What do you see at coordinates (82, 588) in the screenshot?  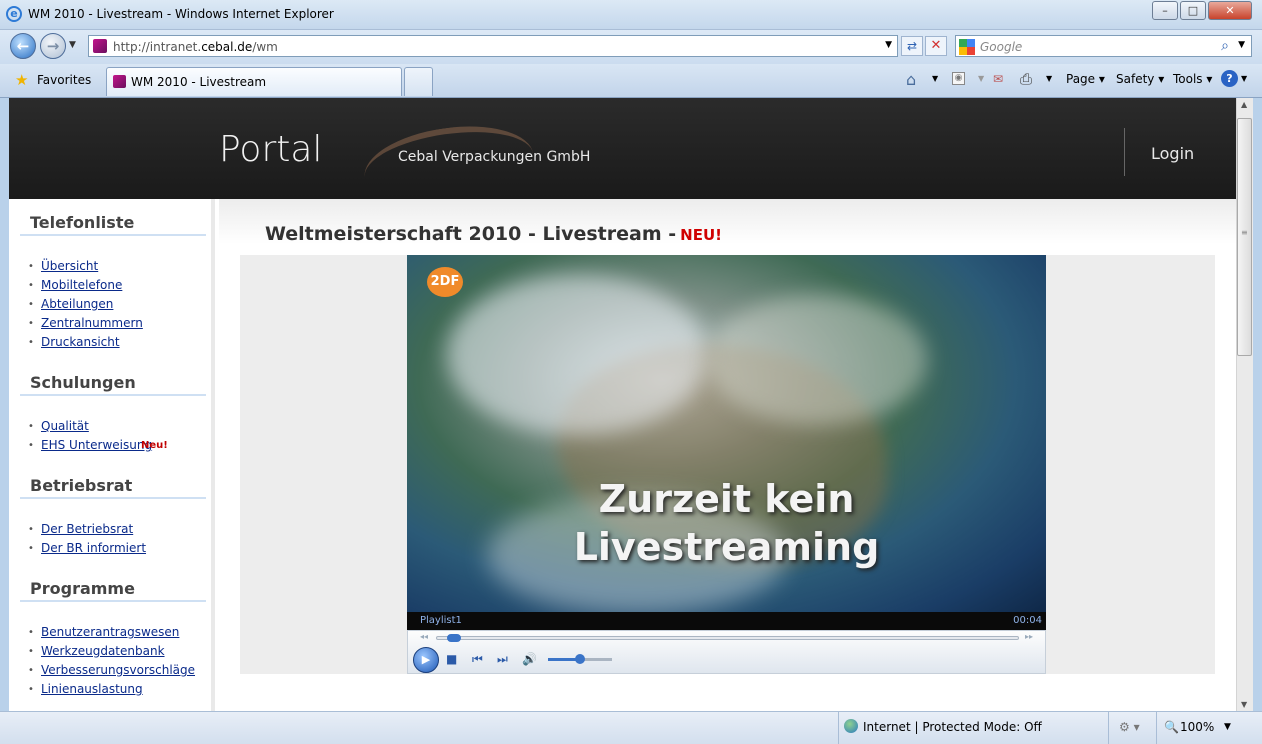 I see `section-title-programme: Programme` at bounding box center [82, 588].